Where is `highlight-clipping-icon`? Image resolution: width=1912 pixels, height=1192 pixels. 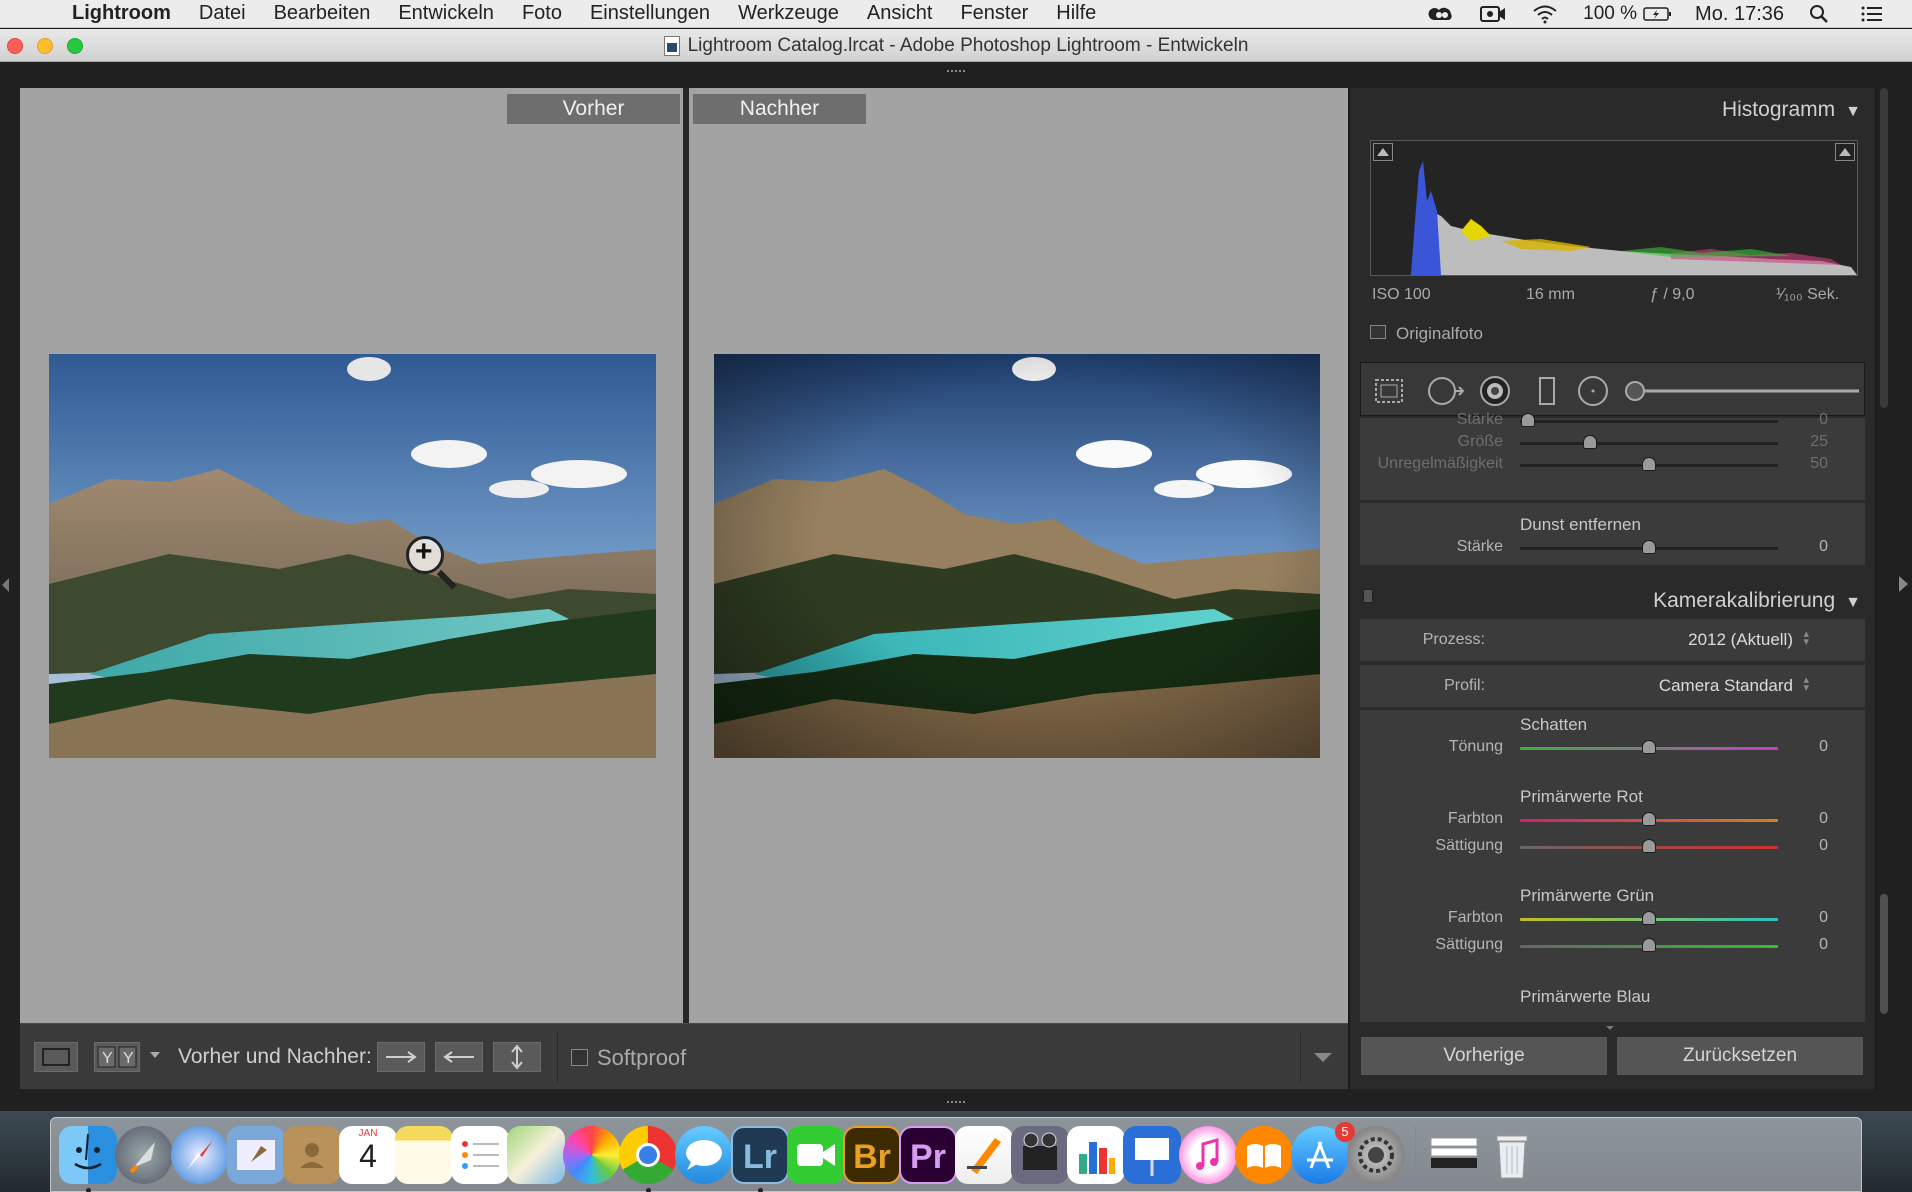 highlight-clipping-icon is located at coordinates (1845, 152).